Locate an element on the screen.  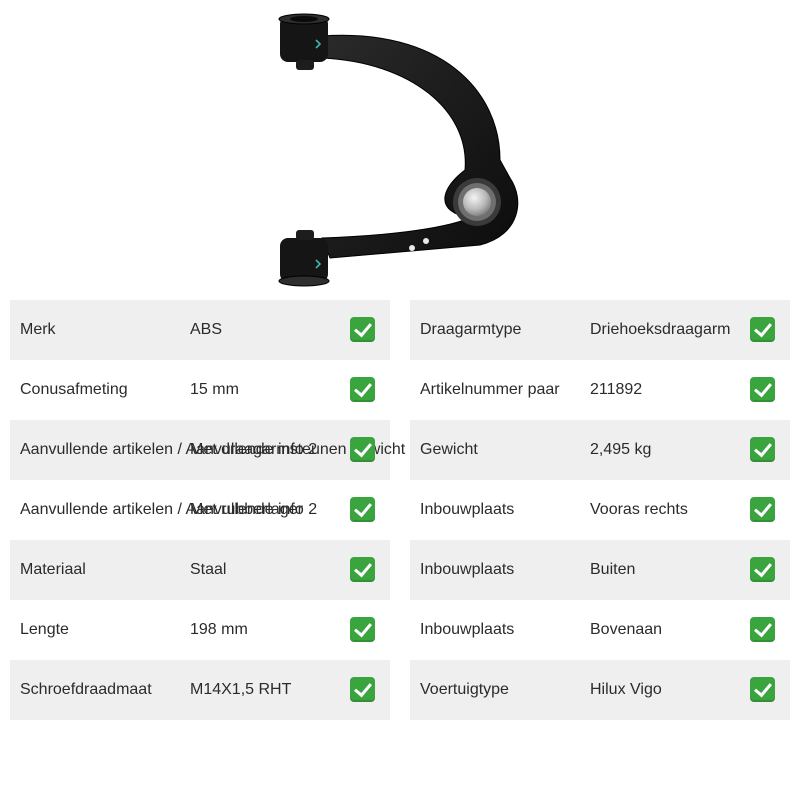
spec-value: 198 mm is located at coordinates (219, 629).